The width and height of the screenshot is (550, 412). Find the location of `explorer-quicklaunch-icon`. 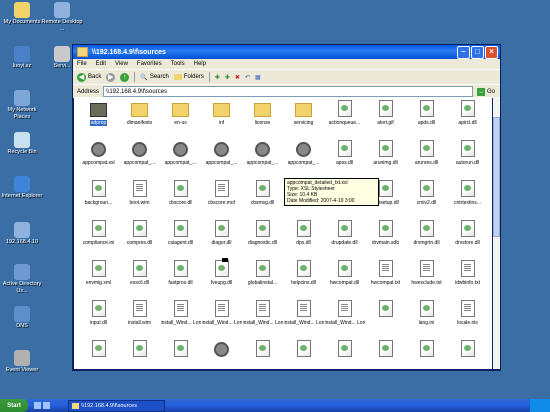

explorer-quicklaunch-icon is located at coordinates (46, 405).